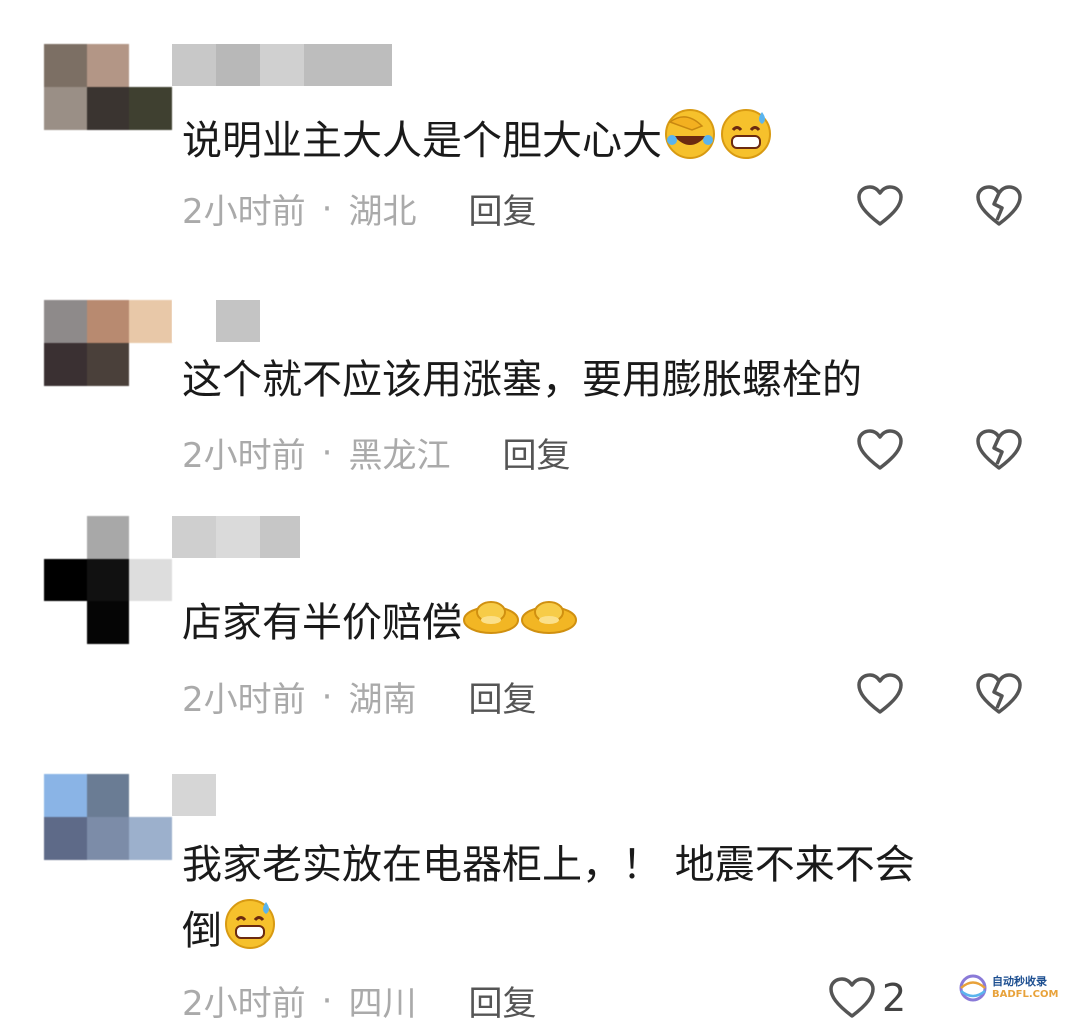 This screenshot has width=1080, height=1026. Describe the element at coordinates (690, 143) in the screenshot. I see `facepalm-laugh-emoji` at that location.